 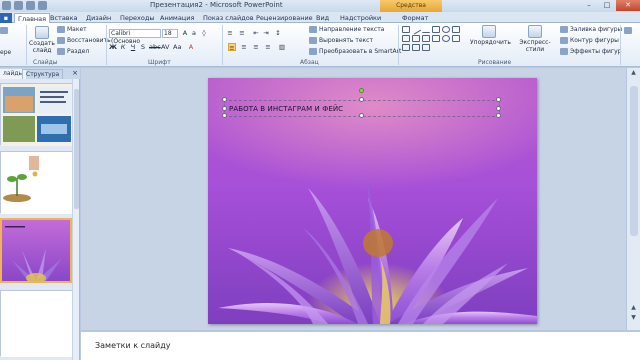 I want to click on scroll-up-icon: ▲, so click(x=633, y=73).